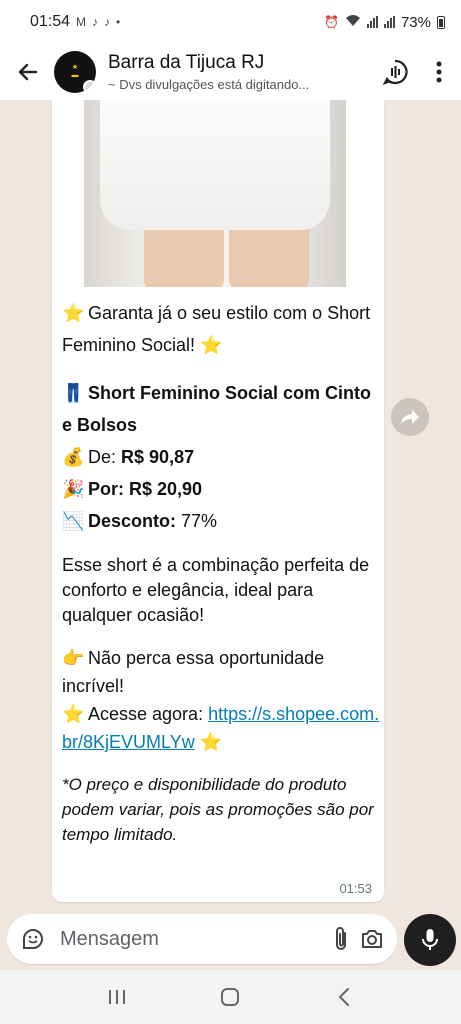 This screenshot has height=1024, width=461. I want to click on paperclip-icon, so click(340, 938).